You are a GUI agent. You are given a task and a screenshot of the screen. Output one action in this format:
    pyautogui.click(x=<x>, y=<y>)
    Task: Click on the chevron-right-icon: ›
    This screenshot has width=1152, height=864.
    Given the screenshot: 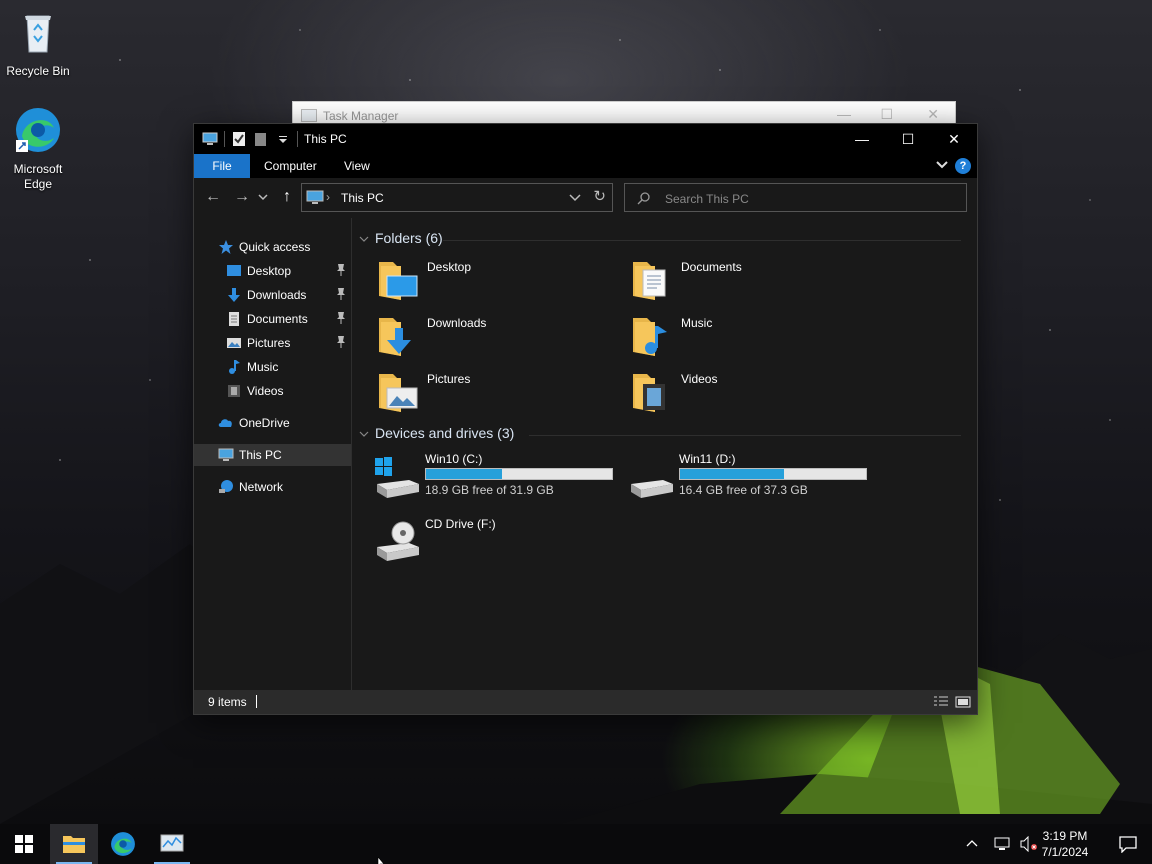 What is the action you would take?
    pyautogui.click(x=328, y=197)
    